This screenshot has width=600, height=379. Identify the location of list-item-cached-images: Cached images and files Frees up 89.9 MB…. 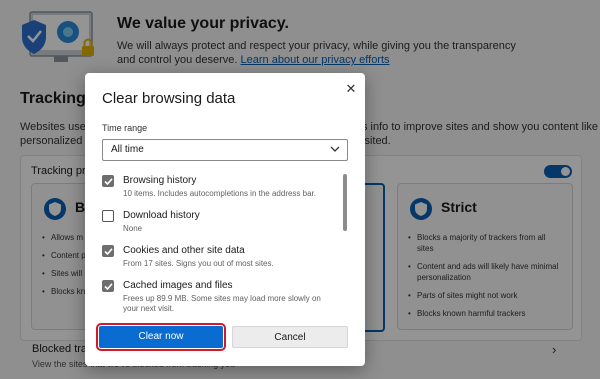
(218, 300).